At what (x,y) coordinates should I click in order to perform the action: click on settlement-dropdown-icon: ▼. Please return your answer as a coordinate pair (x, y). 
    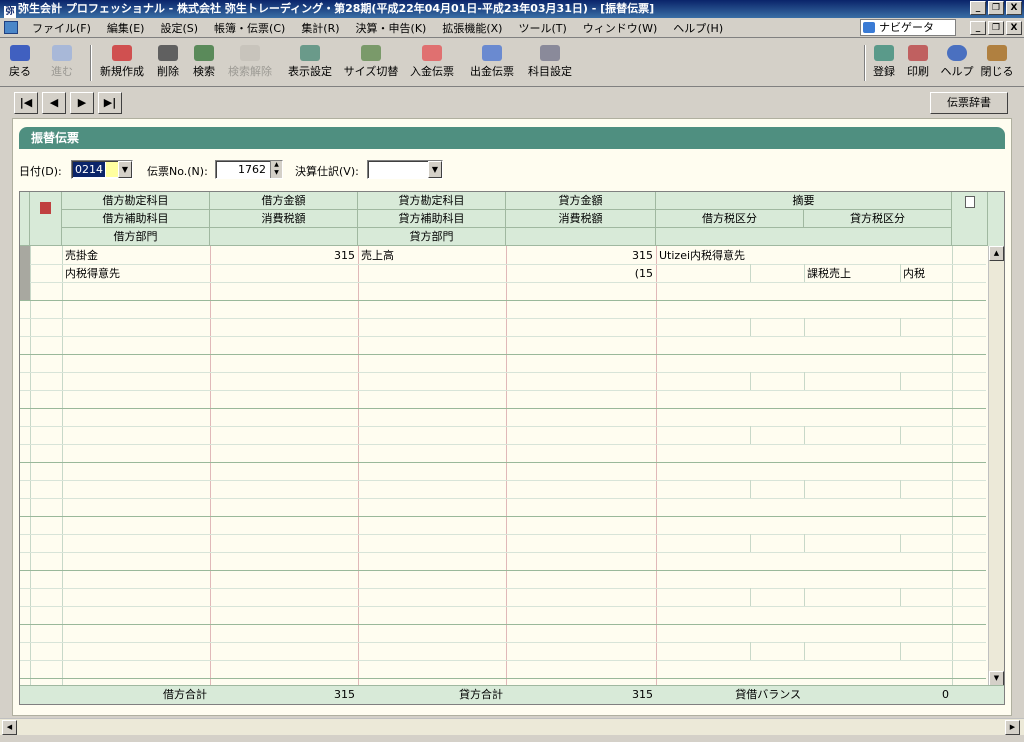
    Looking at the image, I should click on (435, 169).